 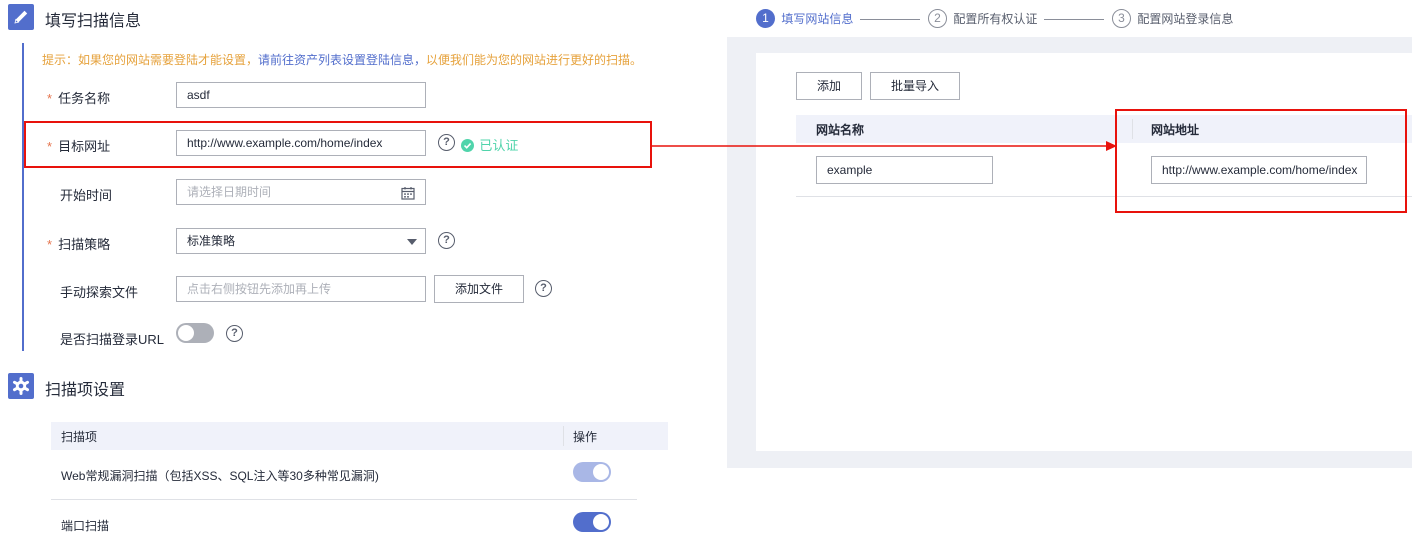 I want to click on scan-login-url-label: 是否扫描登录URL, so click(x=112, y=339).